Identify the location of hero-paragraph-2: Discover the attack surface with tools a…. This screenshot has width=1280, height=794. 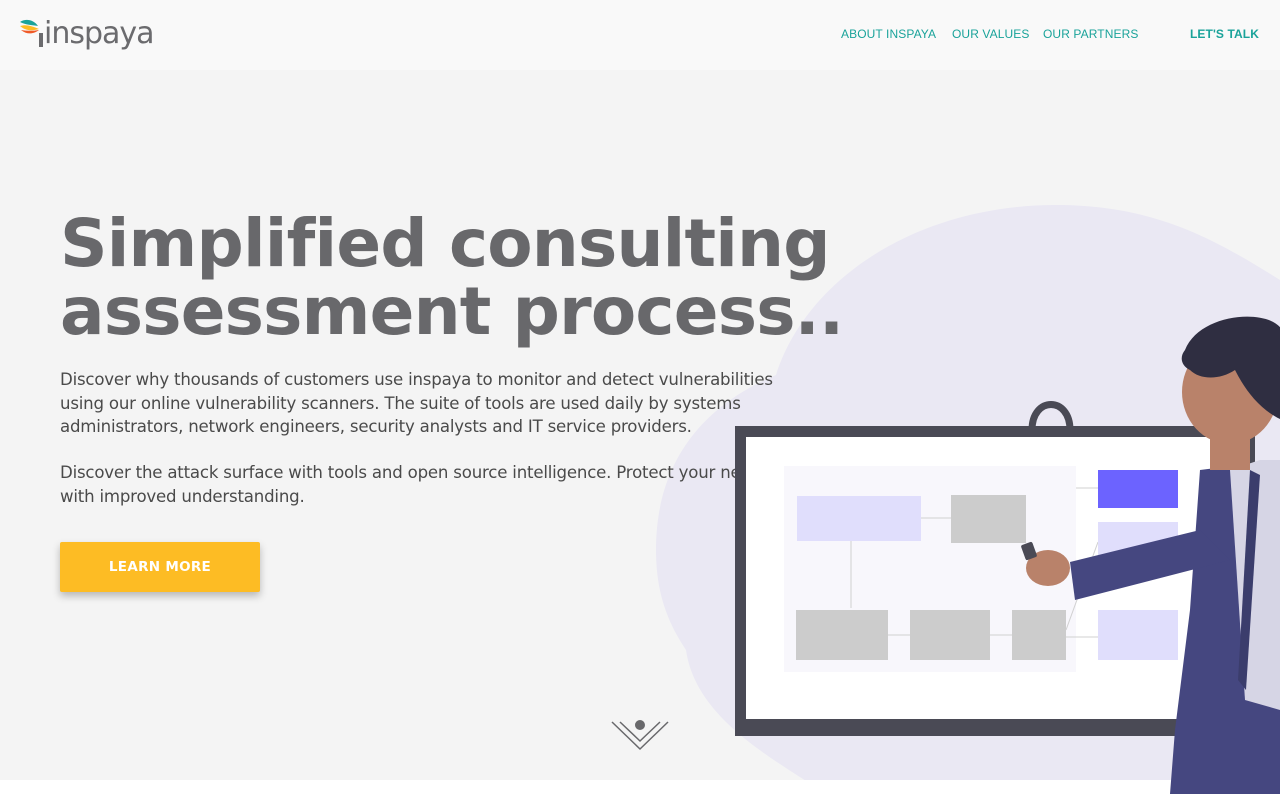
(397, 484).